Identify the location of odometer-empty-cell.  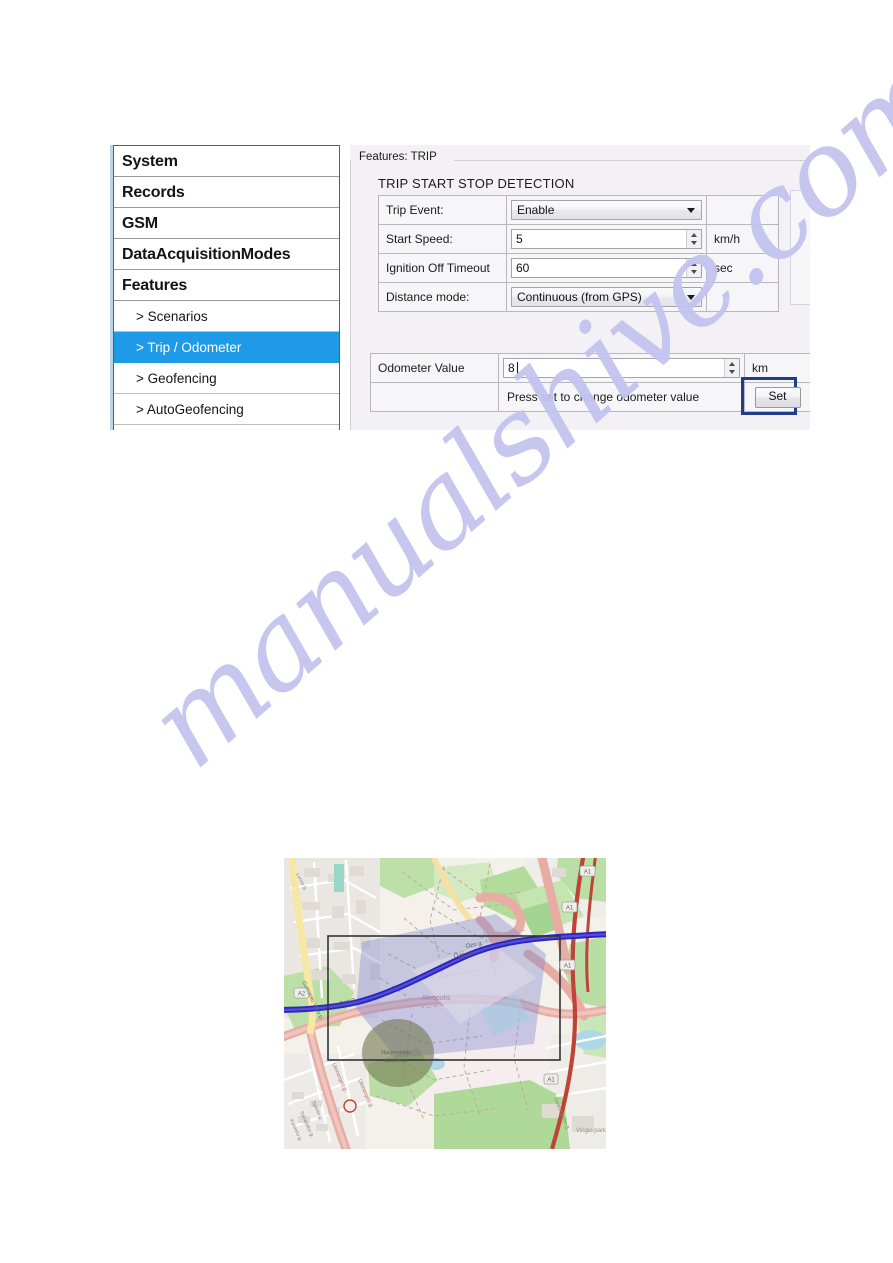
(434, 397).